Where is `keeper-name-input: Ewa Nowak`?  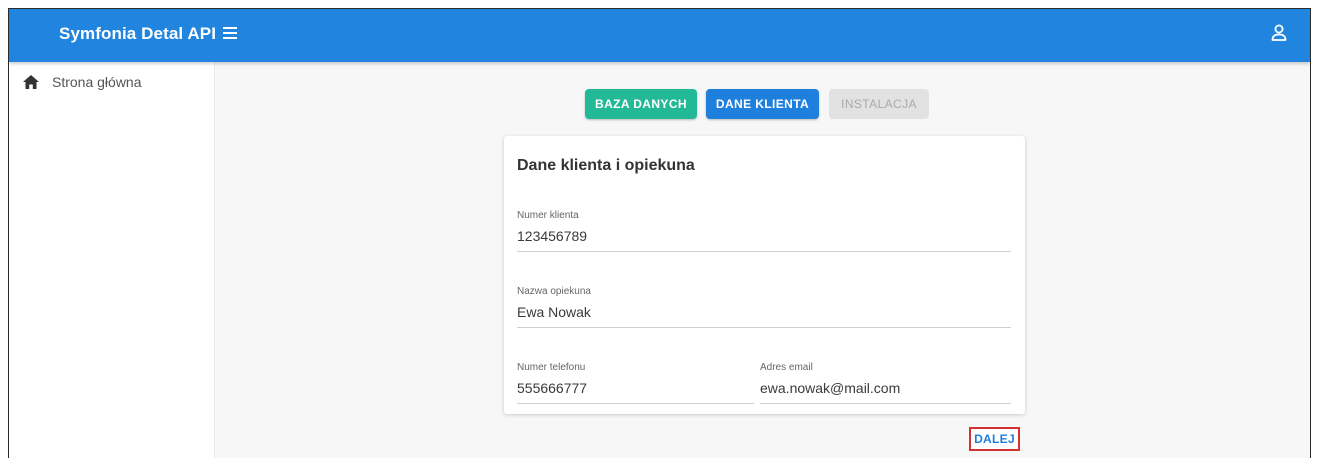 keeper-name-input: Ewa Nowak is located at coordinates (764, 316).